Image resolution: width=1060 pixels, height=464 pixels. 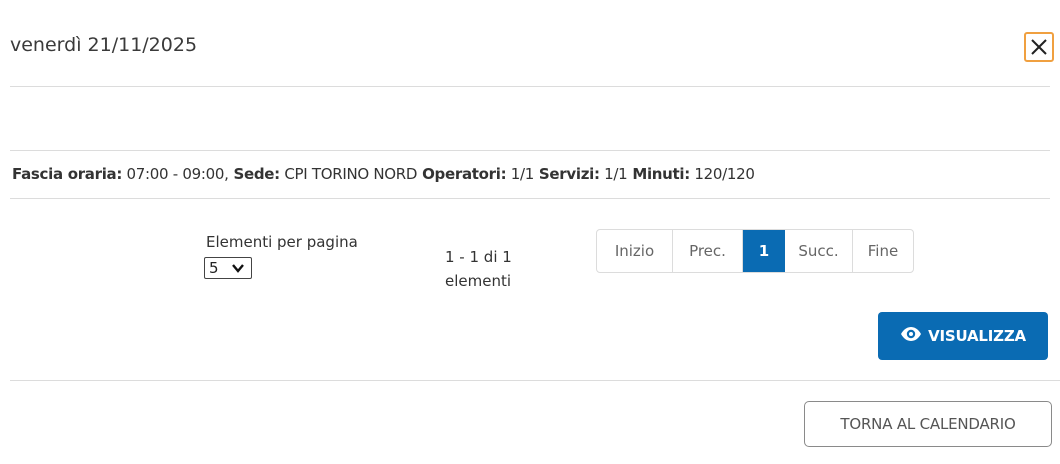 I want to click on per-page-select: 5, so click(x=228, y=268).